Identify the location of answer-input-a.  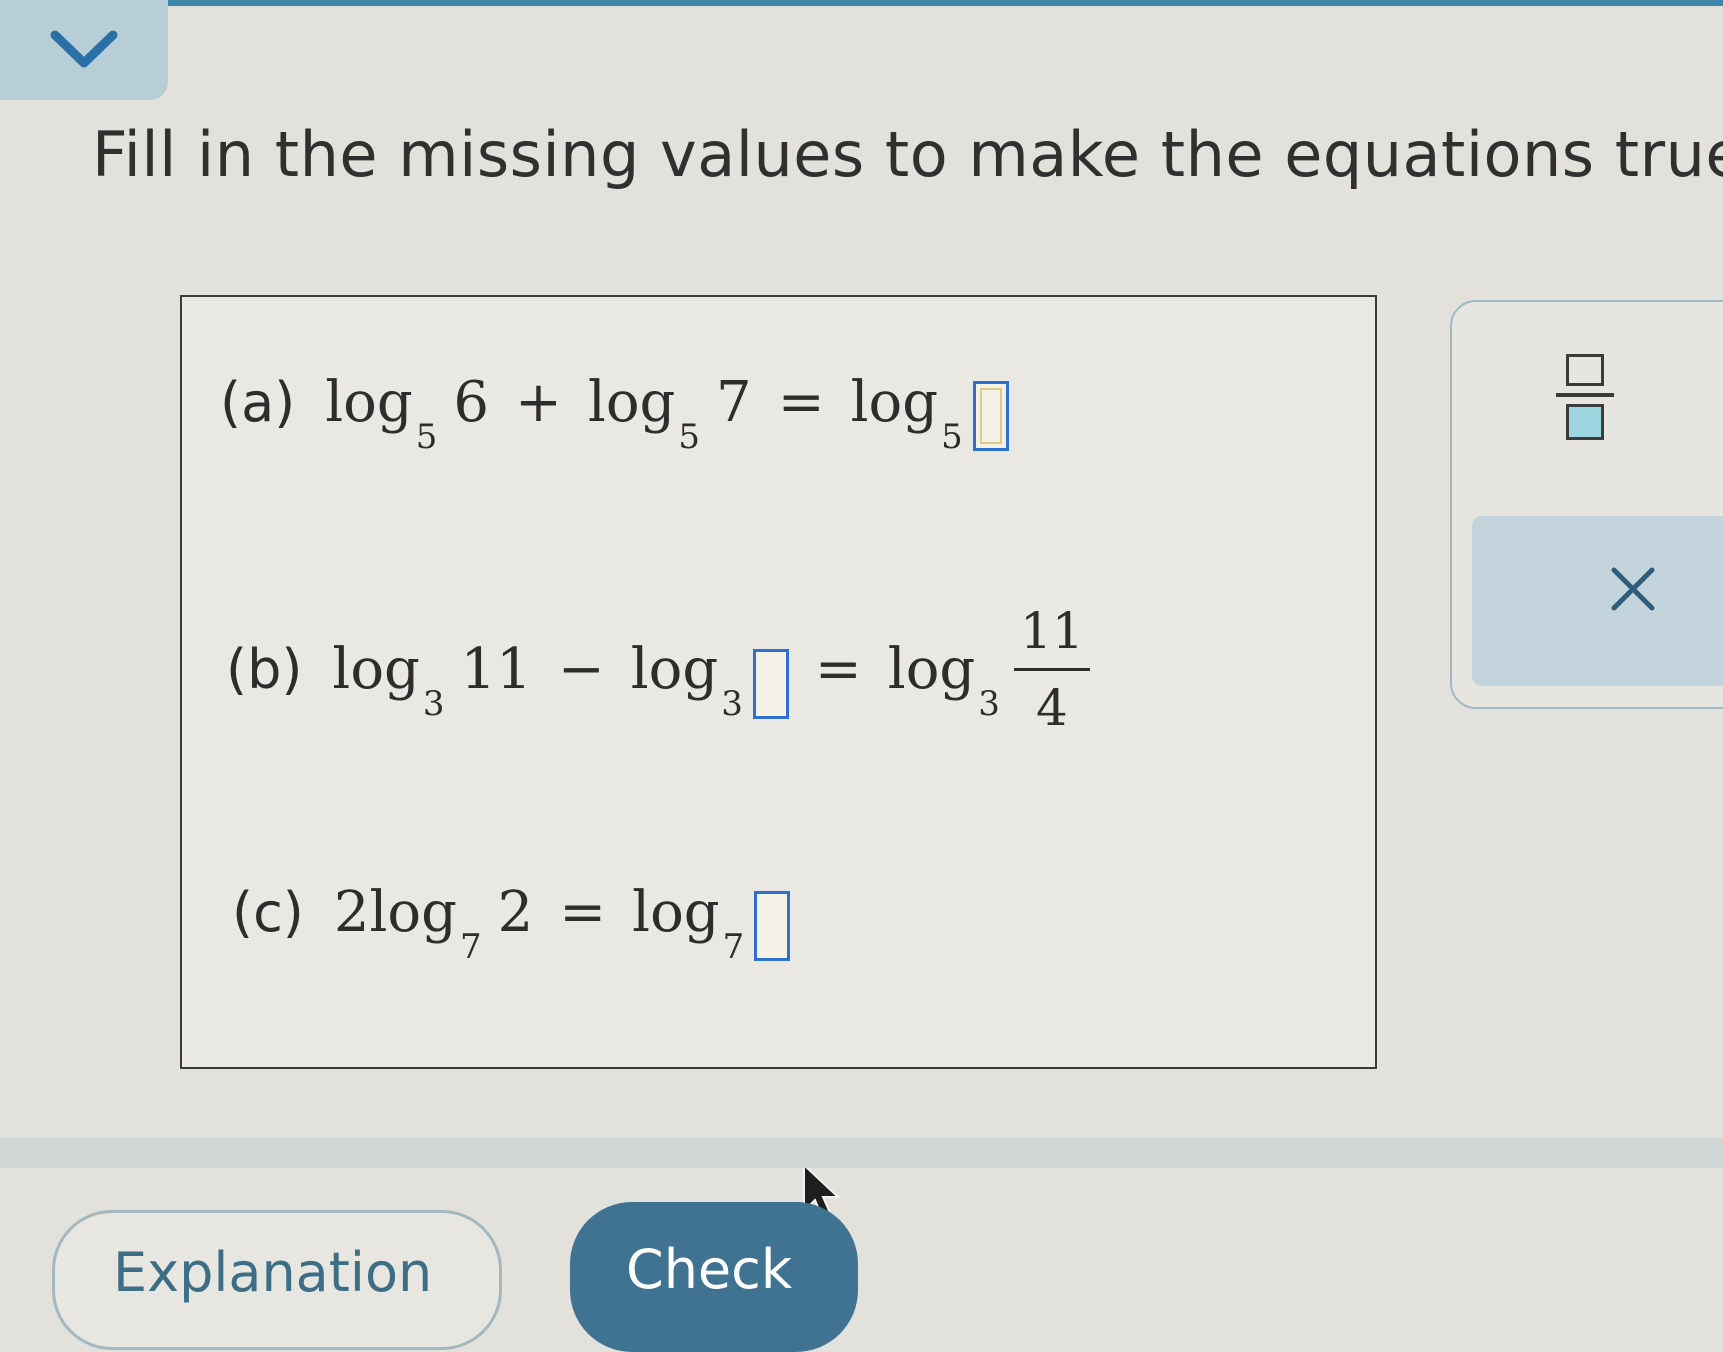
(990, 416).